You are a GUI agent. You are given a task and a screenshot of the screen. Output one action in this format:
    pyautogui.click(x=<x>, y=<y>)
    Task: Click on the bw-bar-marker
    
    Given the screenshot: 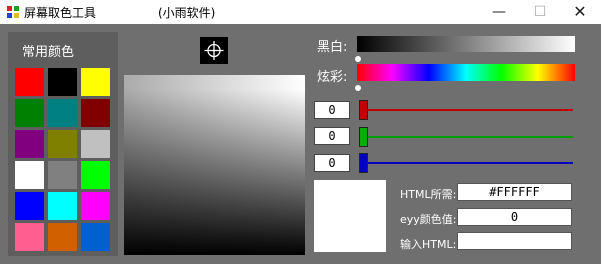 What is the action you would take?
    pyautogui.click(x=358, y=59)
    